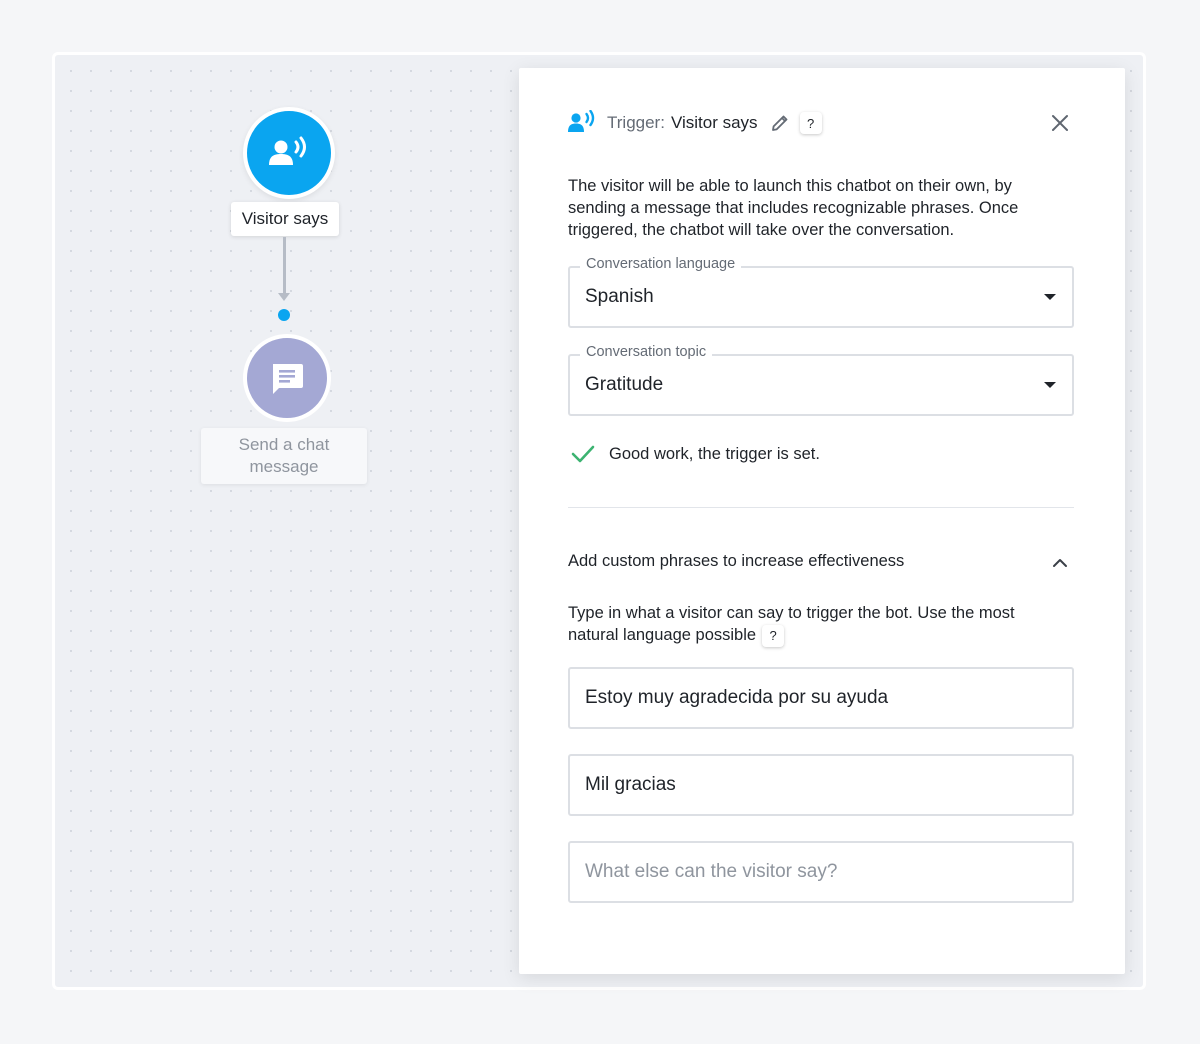 The image size is (1200, 1044). Describe the element at coordinates (821, 380) in the screenshot. I see `conversation-topic-select: Conversation topic Gratitude` at that location.